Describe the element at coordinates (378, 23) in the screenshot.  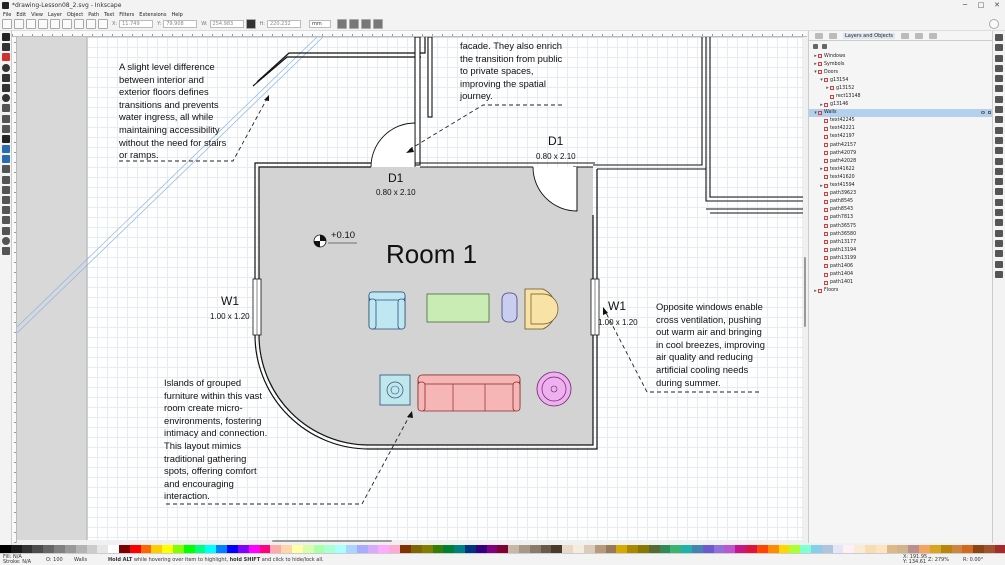
I see `move-patterns-icon` at that location.